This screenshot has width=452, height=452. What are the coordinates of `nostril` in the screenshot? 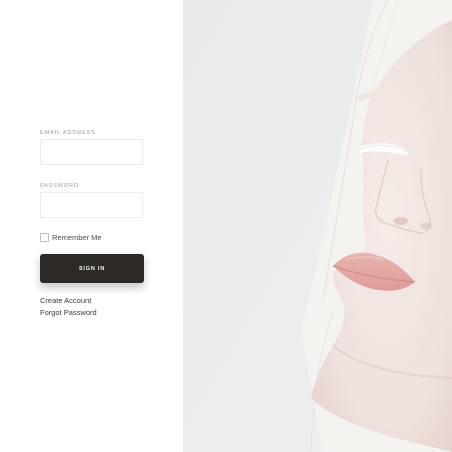 It's located at (401, 221).